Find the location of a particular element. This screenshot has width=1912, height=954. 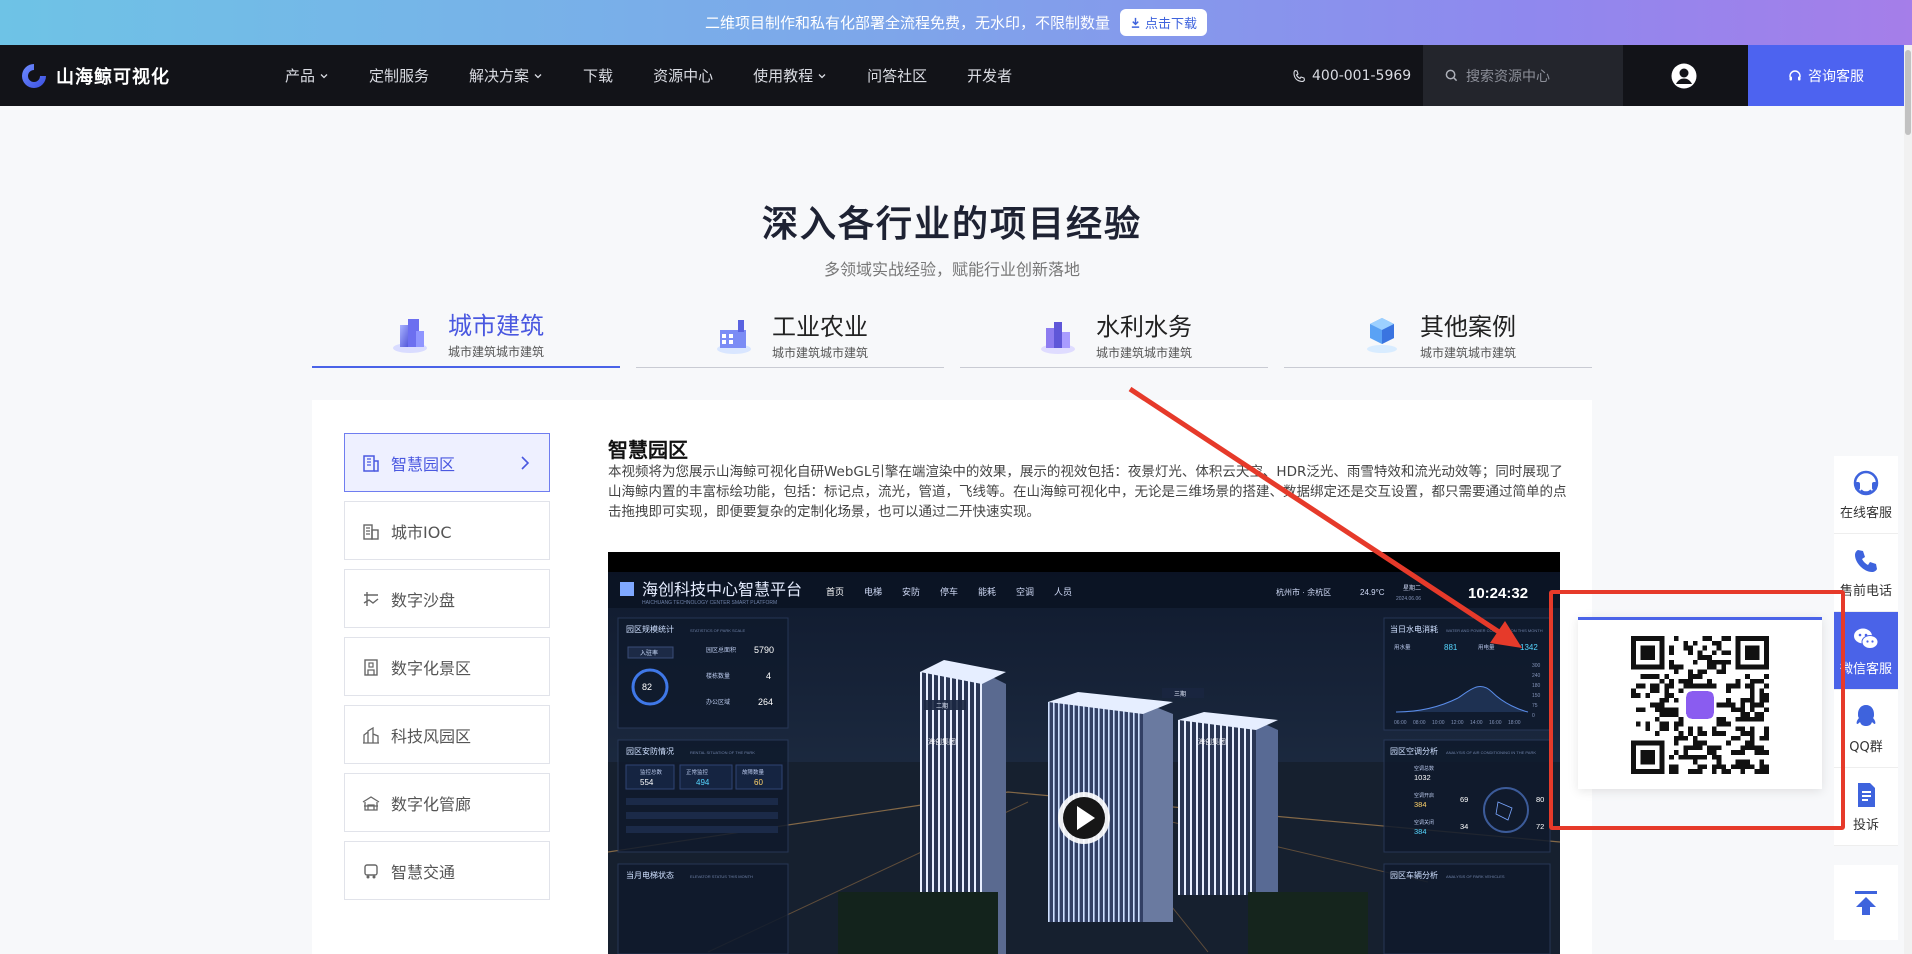

sidebar-item-tech-park: 科技风园区 is located at coordinates (447, 734).